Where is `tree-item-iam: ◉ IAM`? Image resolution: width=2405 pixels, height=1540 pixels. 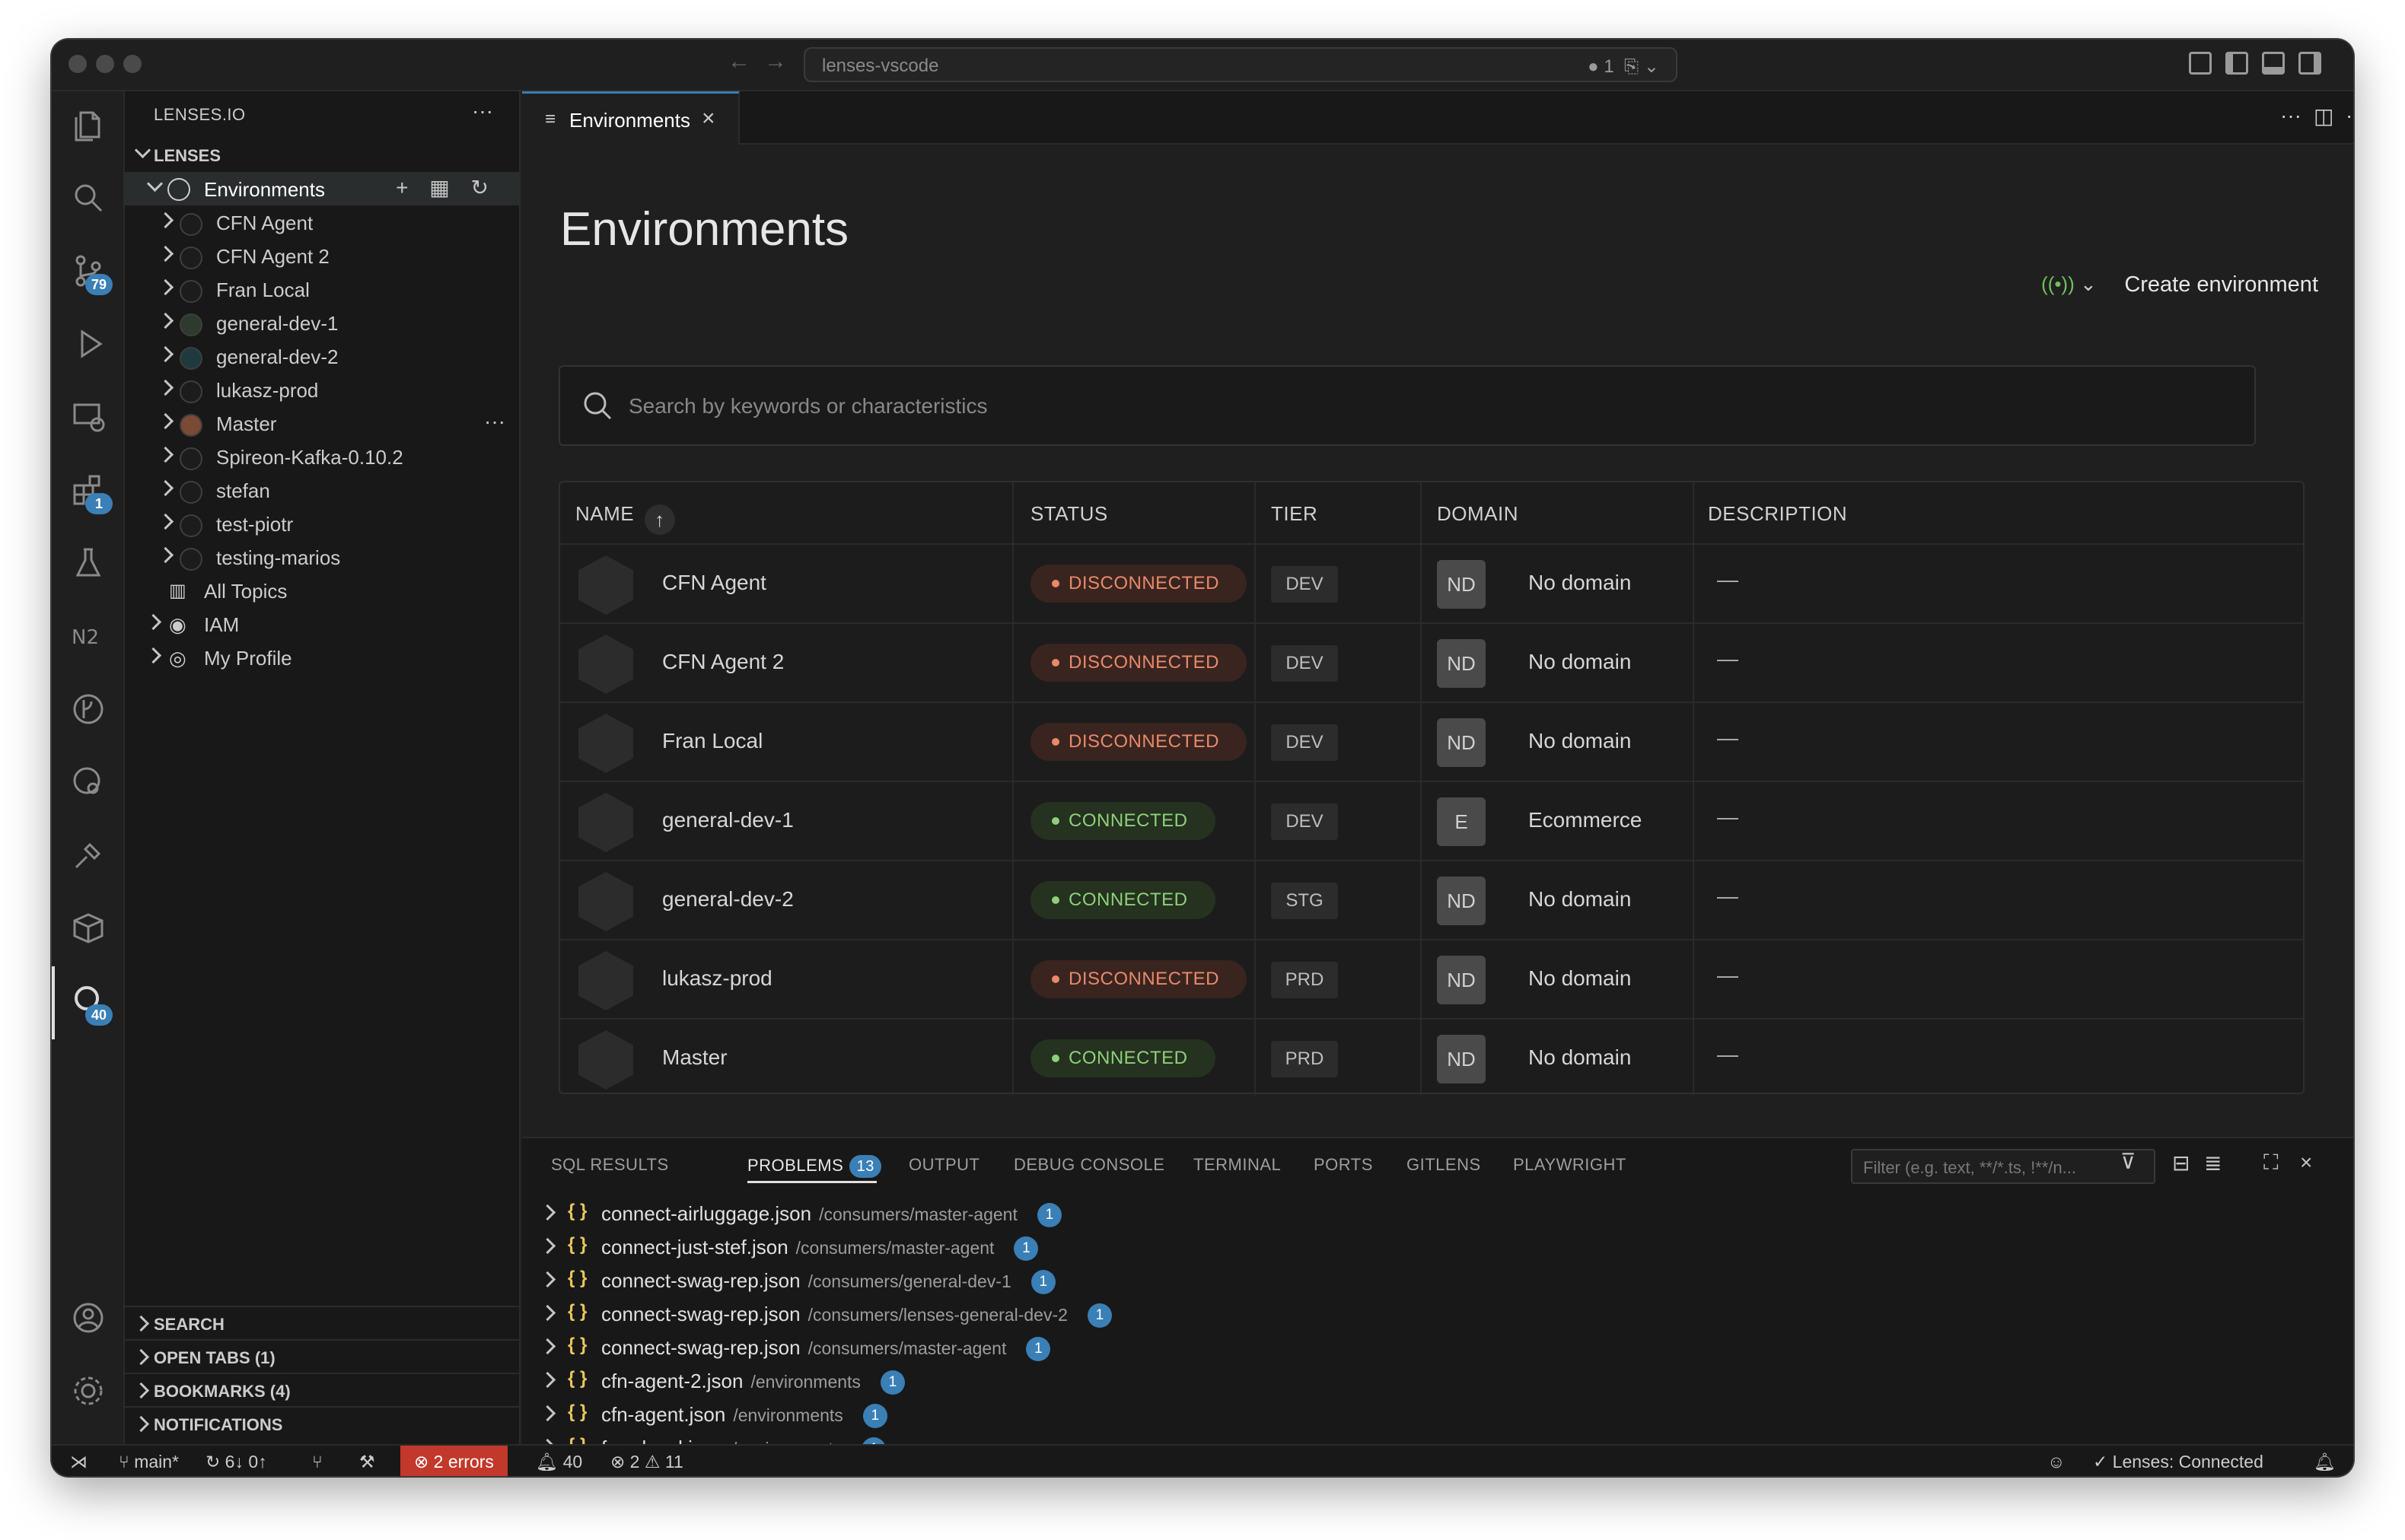
tree-item-iam: ◉ IAM is located at coordinates (322, 624).